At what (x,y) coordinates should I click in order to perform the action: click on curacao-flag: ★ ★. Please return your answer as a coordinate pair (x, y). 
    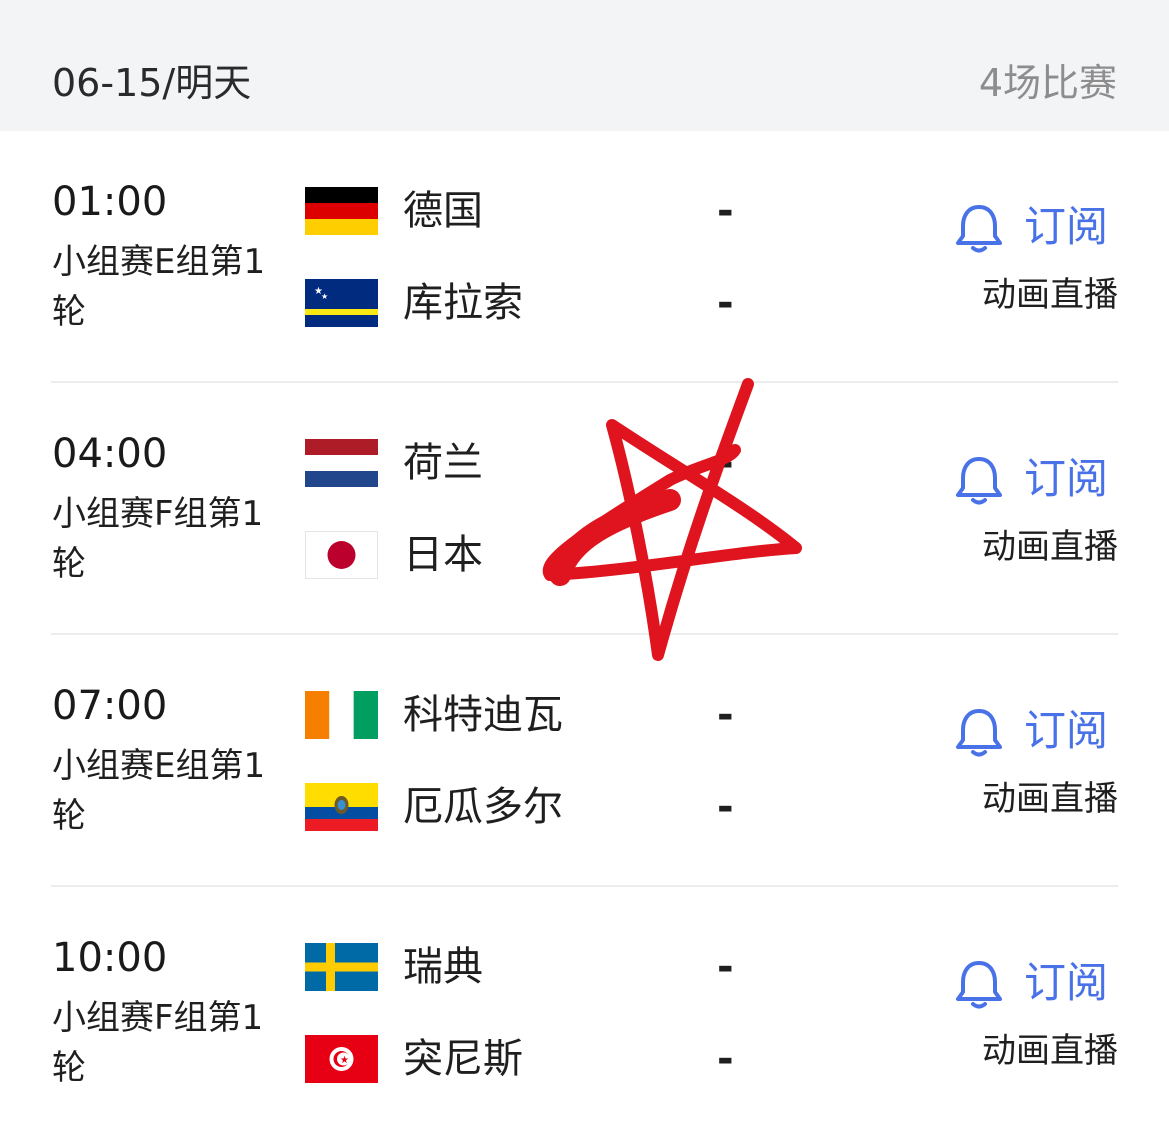
    Looking at the image, I should click on (341, 303).